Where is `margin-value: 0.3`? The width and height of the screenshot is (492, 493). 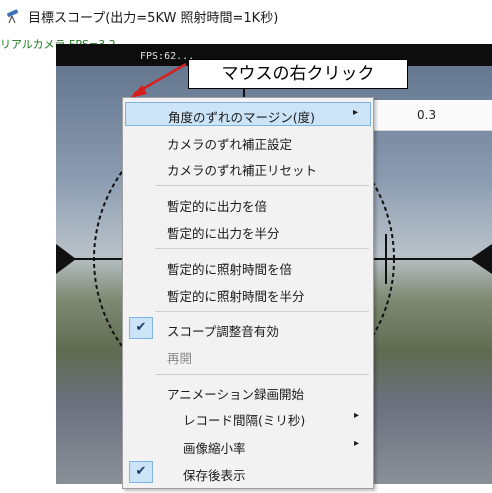
margin-value: 0.3 is located at coordinates (427, 115).